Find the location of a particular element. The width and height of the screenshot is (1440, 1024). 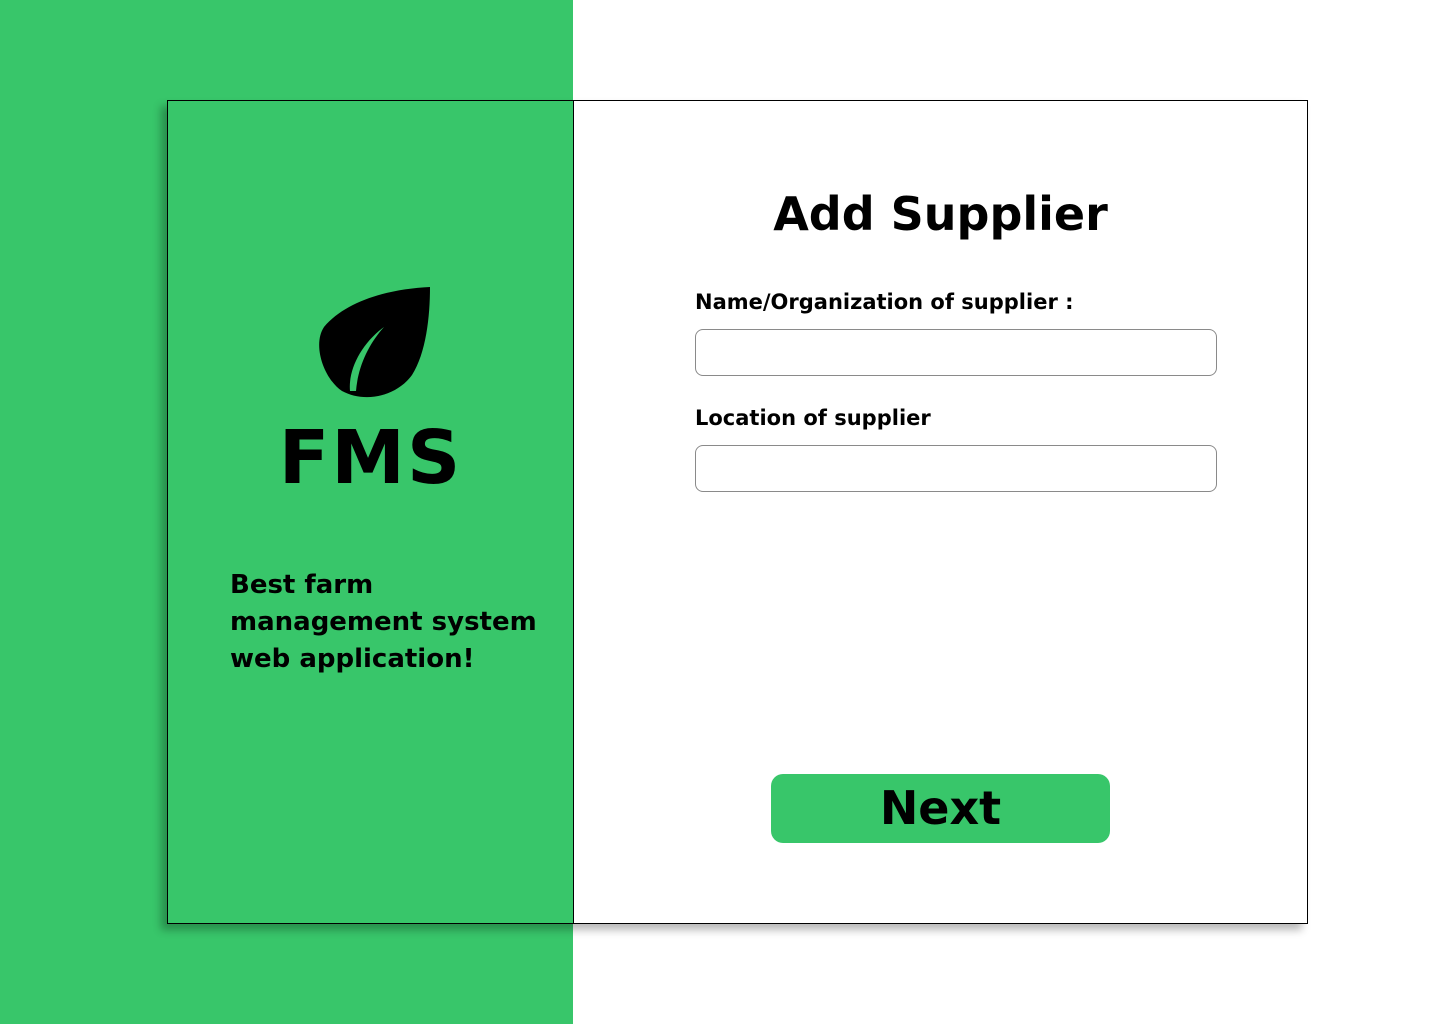

leaf-icon is located at coordinates (374, 342).